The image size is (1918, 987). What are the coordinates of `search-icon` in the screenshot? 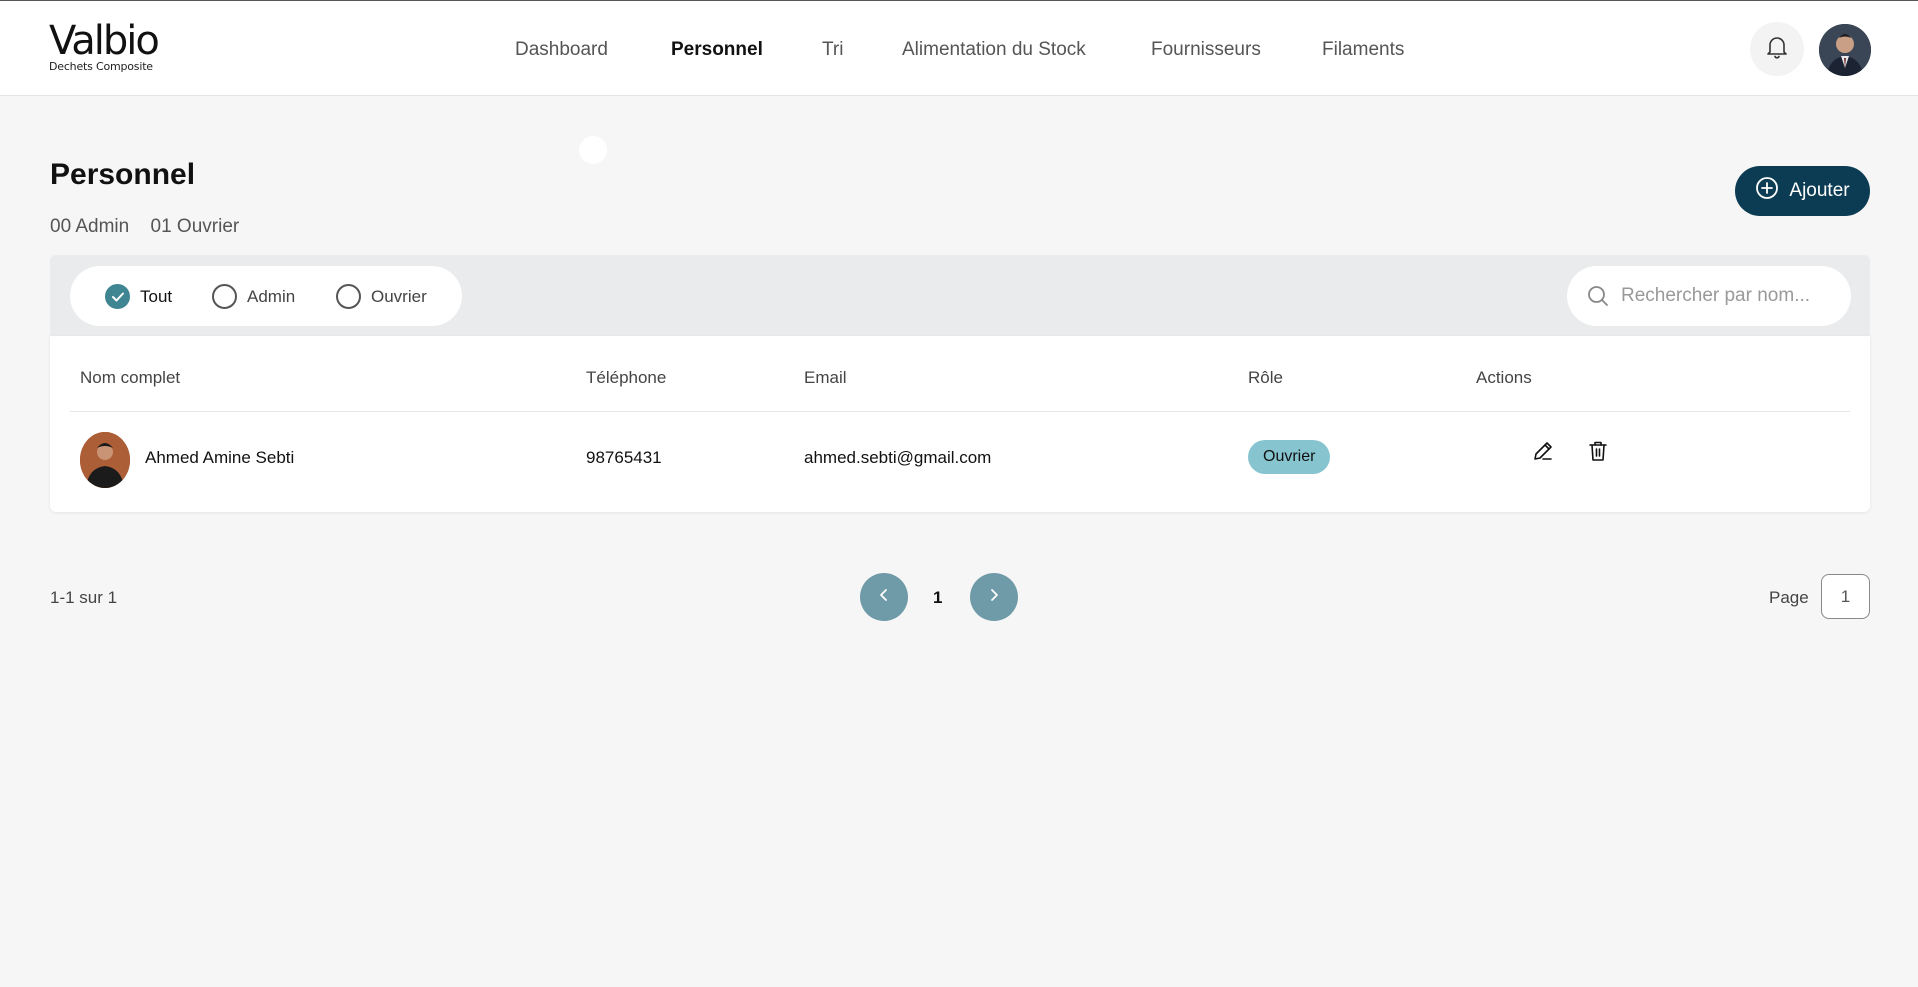 It's located at (1598, 298).